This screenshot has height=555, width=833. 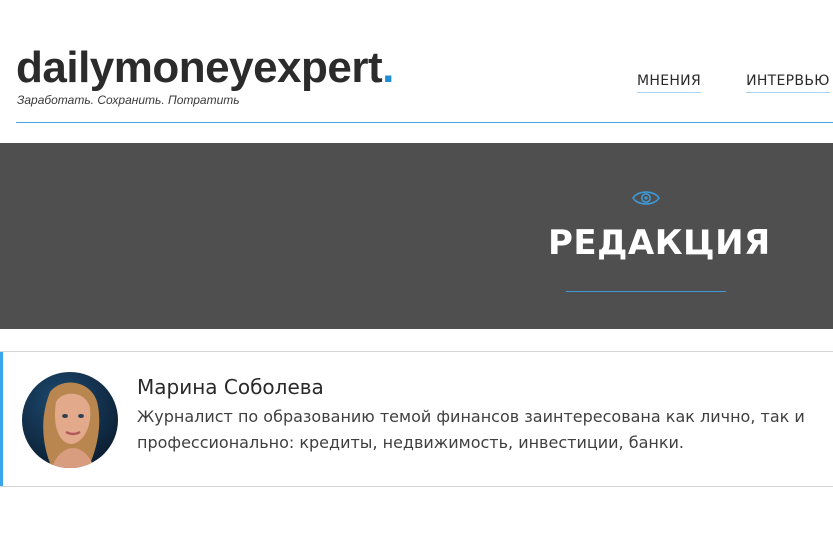 I want to click on page-title: РЕДАКЦИЯ, so click(x=659, y=243).